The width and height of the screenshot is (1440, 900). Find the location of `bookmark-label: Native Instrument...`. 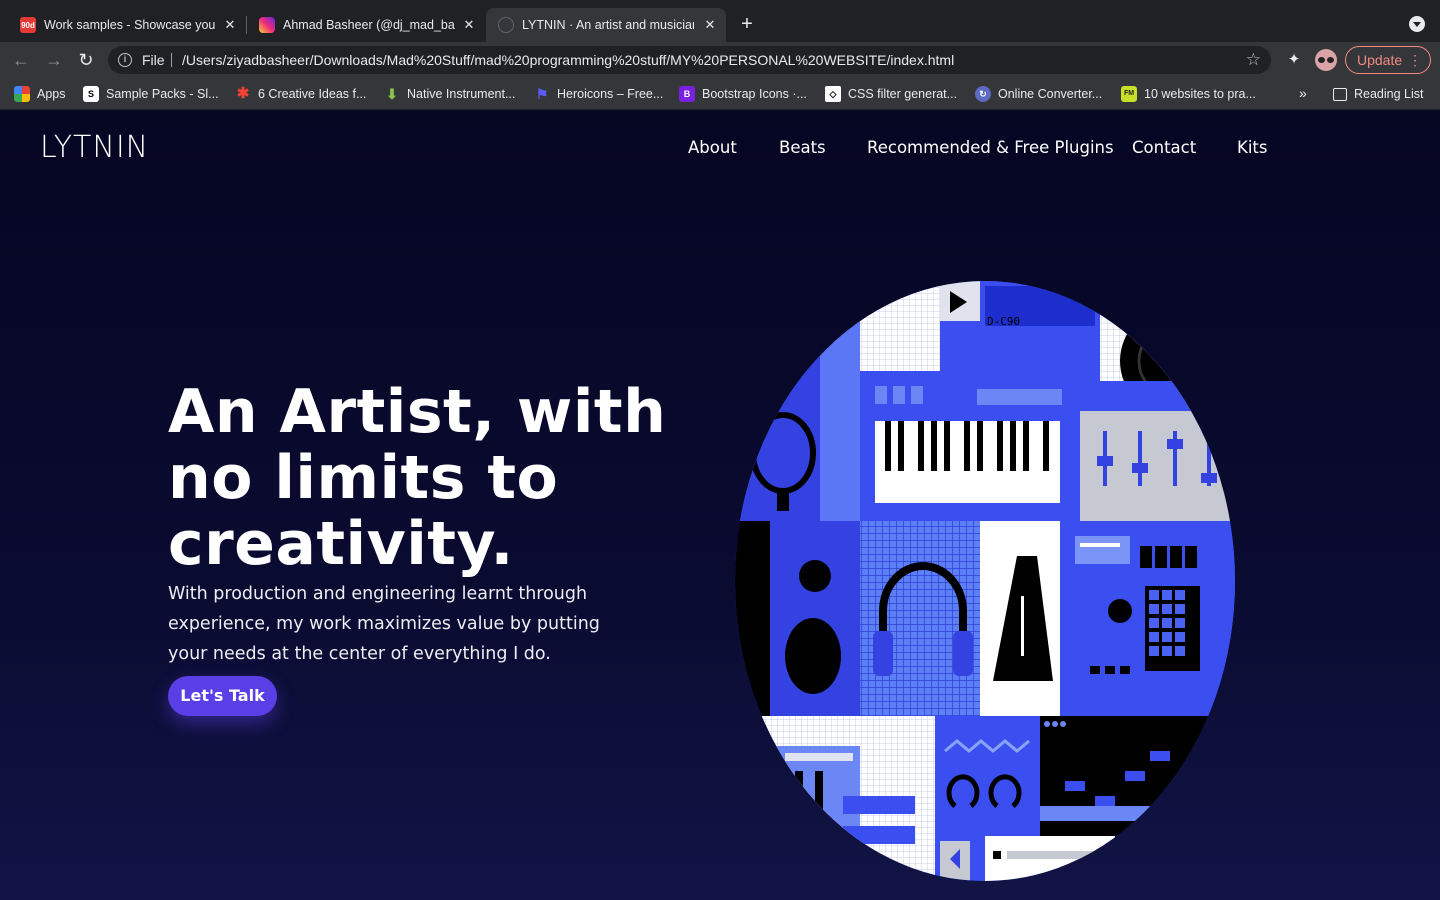

bookmark-label: Native Instrument... is located at coordinates (461, 94).